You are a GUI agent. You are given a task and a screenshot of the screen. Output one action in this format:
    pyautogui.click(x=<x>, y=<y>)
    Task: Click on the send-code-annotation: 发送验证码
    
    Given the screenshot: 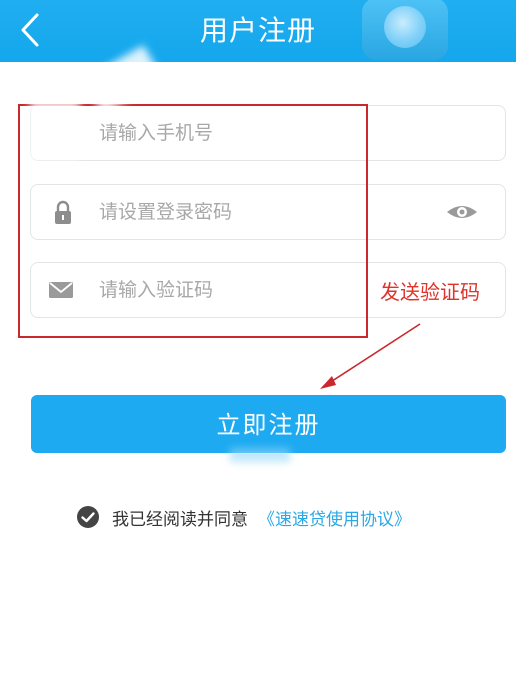 What is the action you would take?
    pyautogui.click(x=430, y=292)
    